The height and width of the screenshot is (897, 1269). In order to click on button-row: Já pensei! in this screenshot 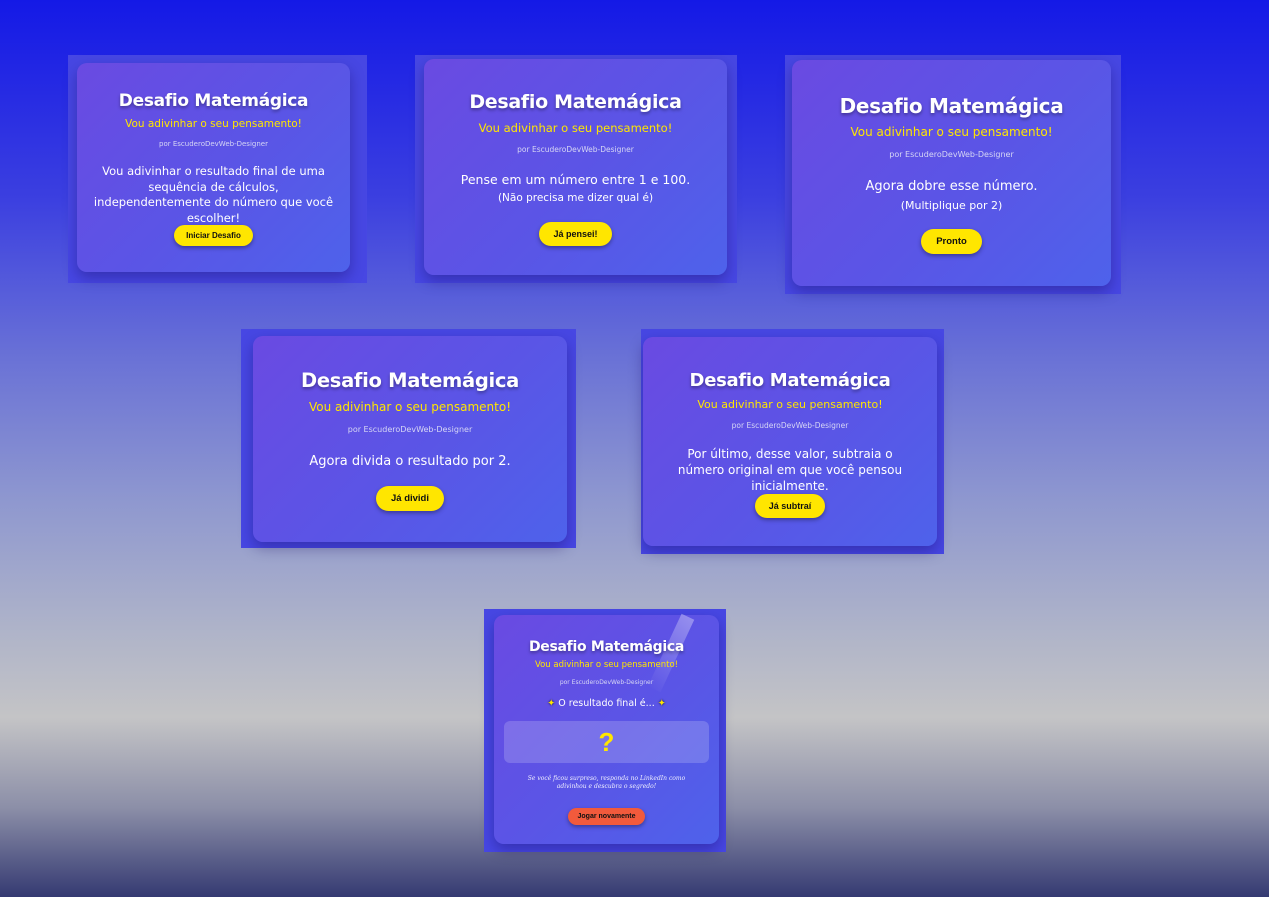, I will do `click(575, 234)`.